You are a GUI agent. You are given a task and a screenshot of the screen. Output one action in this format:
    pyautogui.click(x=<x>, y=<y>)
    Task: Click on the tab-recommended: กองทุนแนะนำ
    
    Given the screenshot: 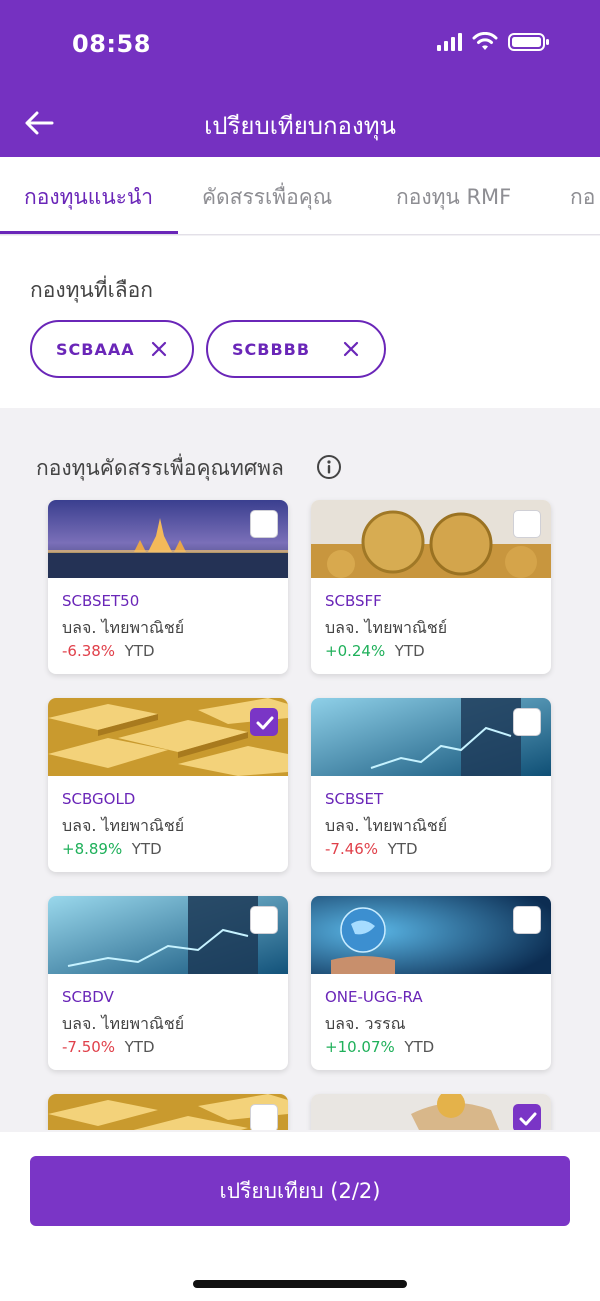 What is the action you would take?
    pyautogui.click(x=88, y=197)
    